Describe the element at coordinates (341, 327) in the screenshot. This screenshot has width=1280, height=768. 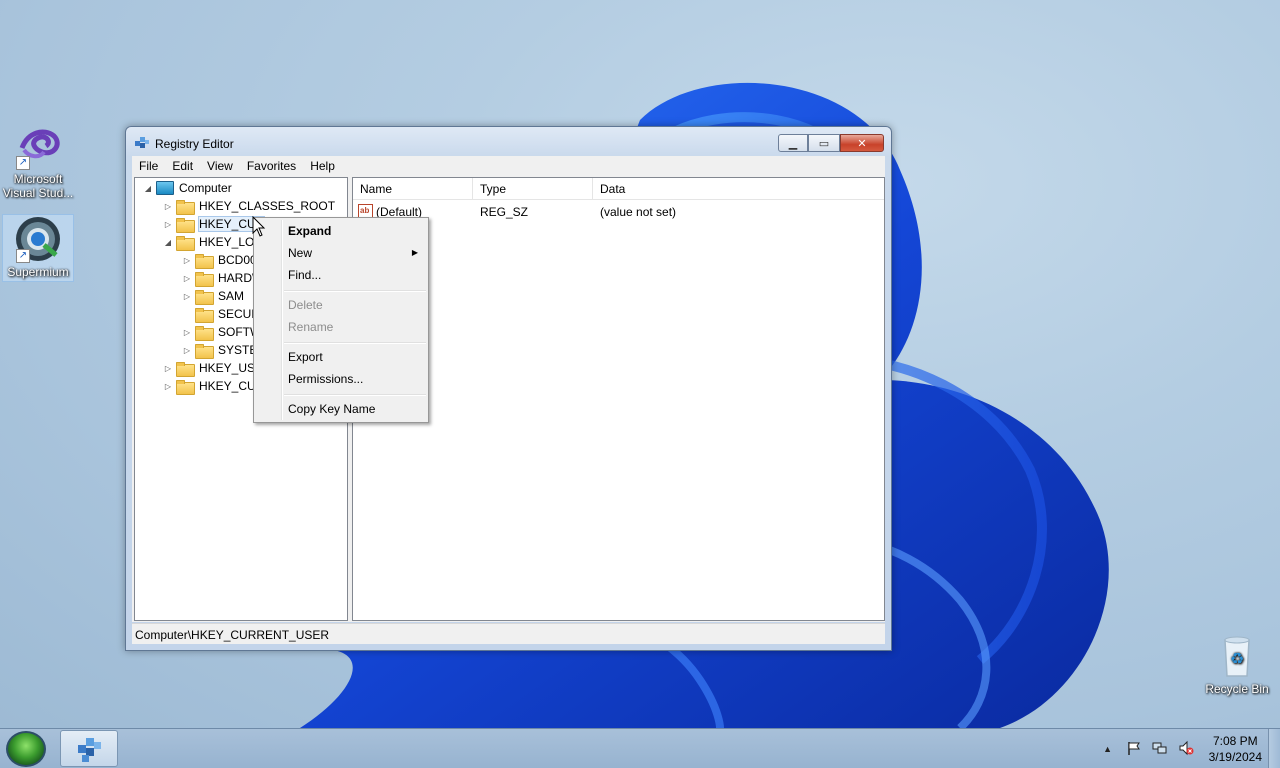
I see `menu-item-rename: Rename` at that location.